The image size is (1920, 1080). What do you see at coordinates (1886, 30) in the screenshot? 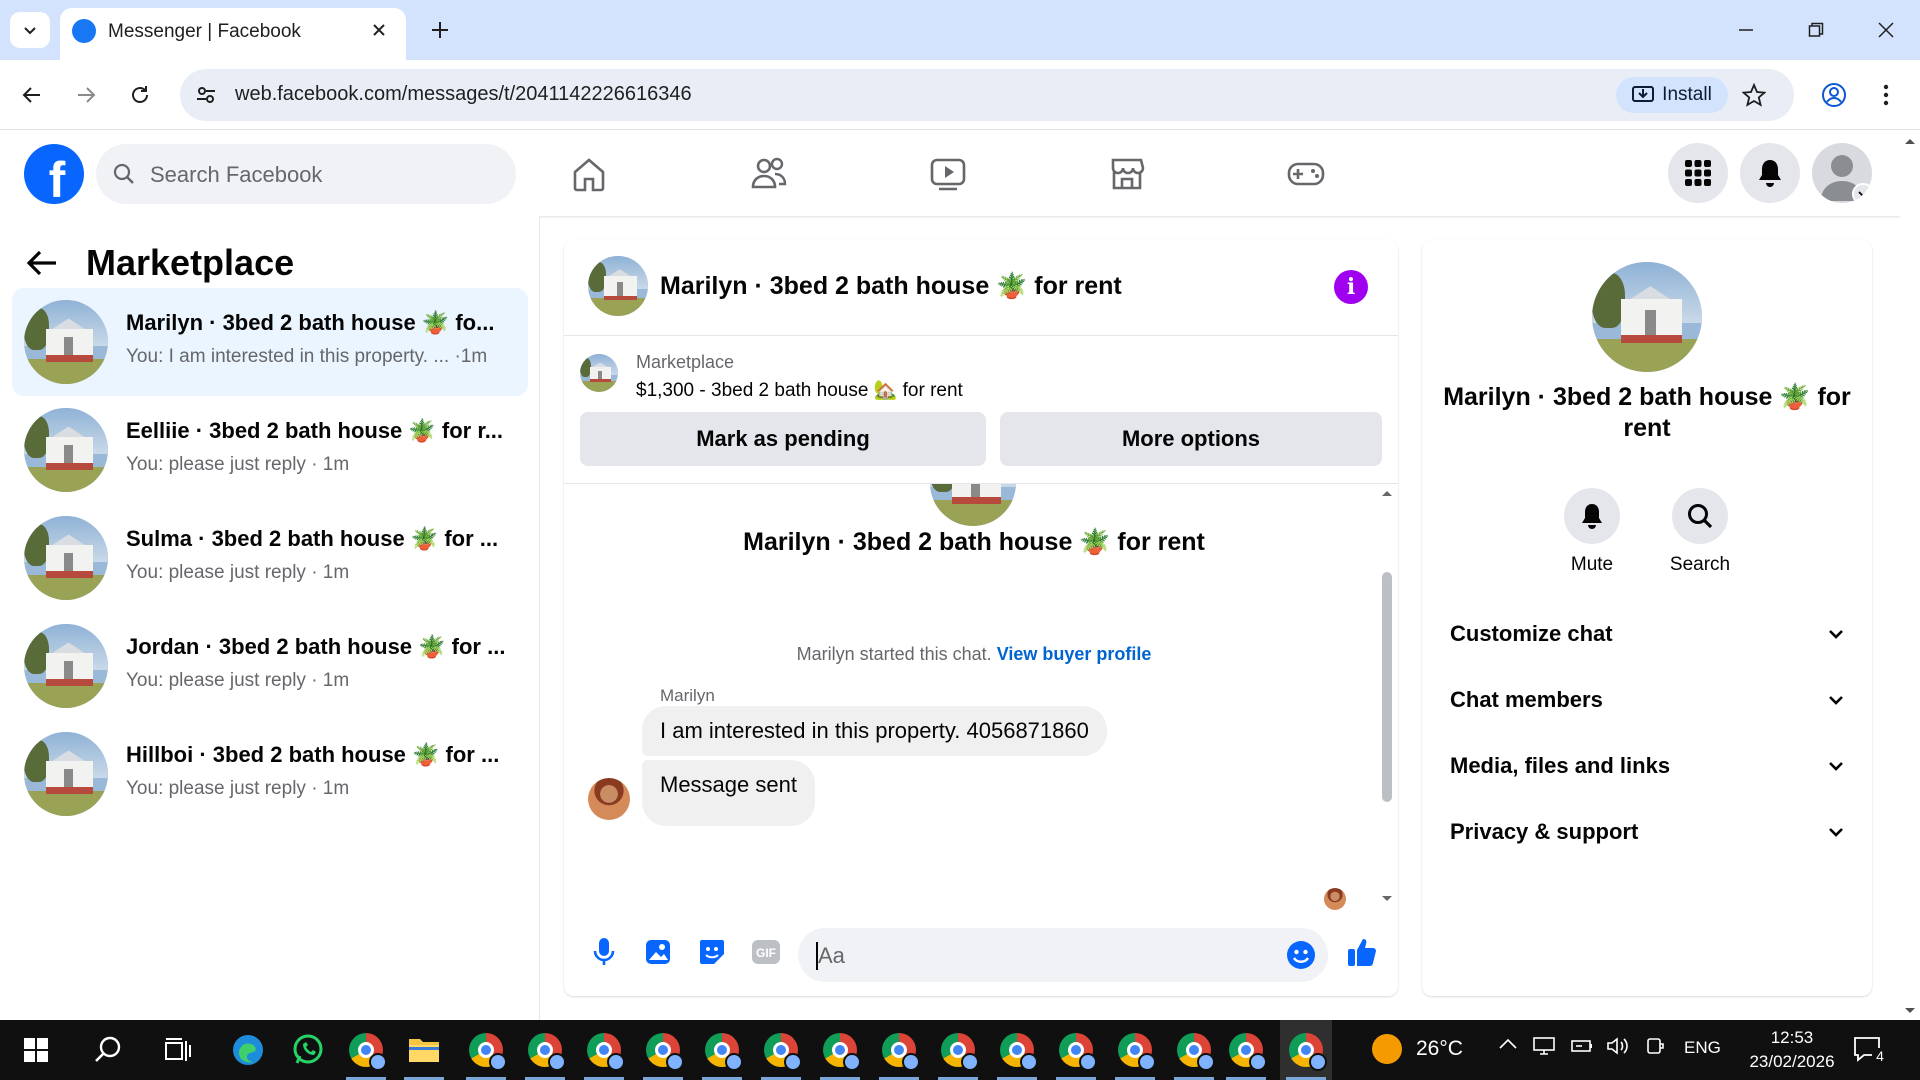
I see `close-window-button` at bounding box center [1886, 30].